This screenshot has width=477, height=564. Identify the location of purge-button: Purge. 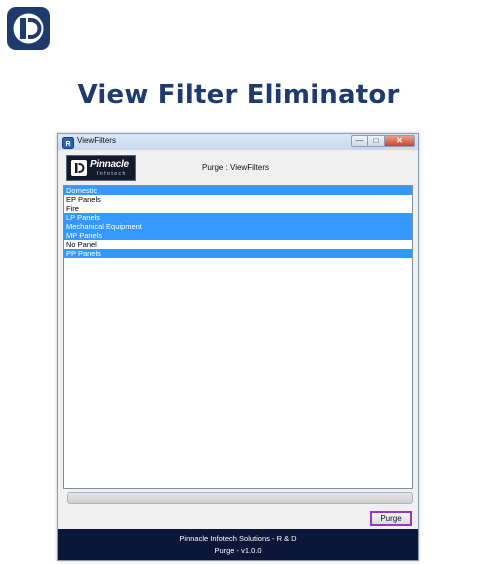
(391, 518).